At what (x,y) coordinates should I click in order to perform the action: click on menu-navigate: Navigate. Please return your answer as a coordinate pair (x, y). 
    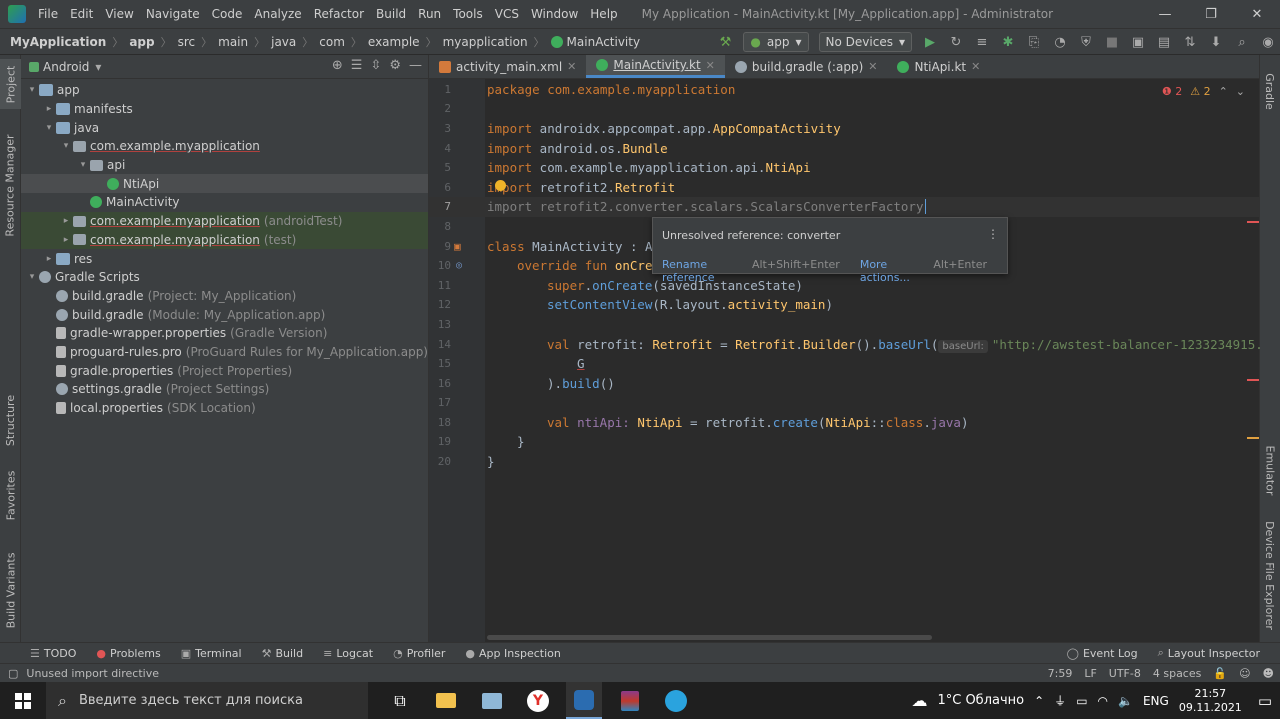
    Looking at the image, I should click on (173, 14).